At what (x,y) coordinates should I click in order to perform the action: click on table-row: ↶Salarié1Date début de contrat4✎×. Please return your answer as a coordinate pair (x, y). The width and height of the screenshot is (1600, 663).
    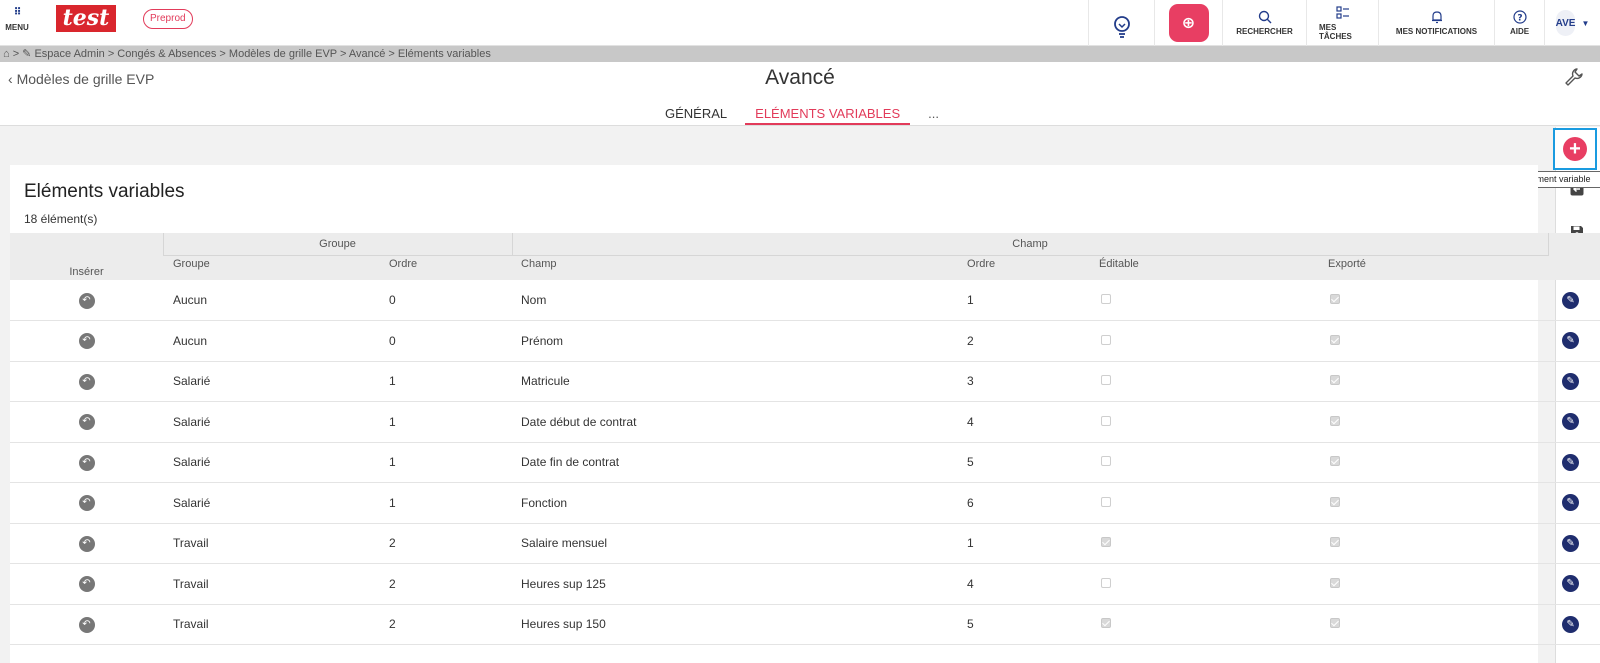
    Looking at the image, I should click on (805, 422).